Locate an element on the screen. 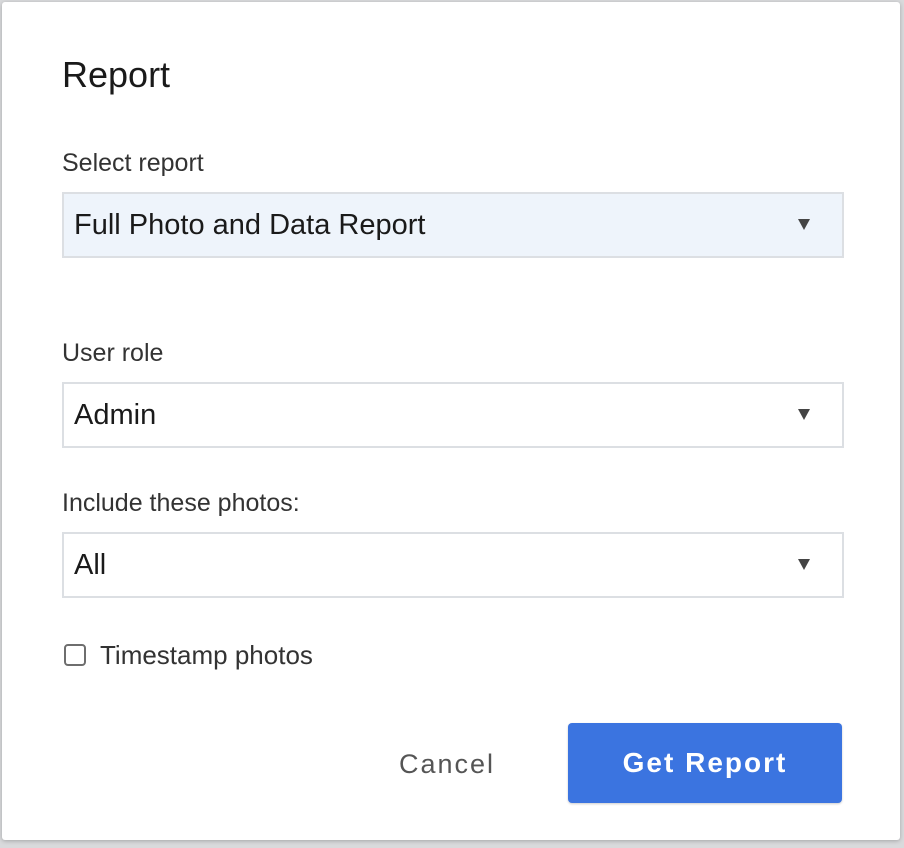 This screenshot has width=904, height=848. user-role-dropdown: Admin is located at coordinates (453, 415).